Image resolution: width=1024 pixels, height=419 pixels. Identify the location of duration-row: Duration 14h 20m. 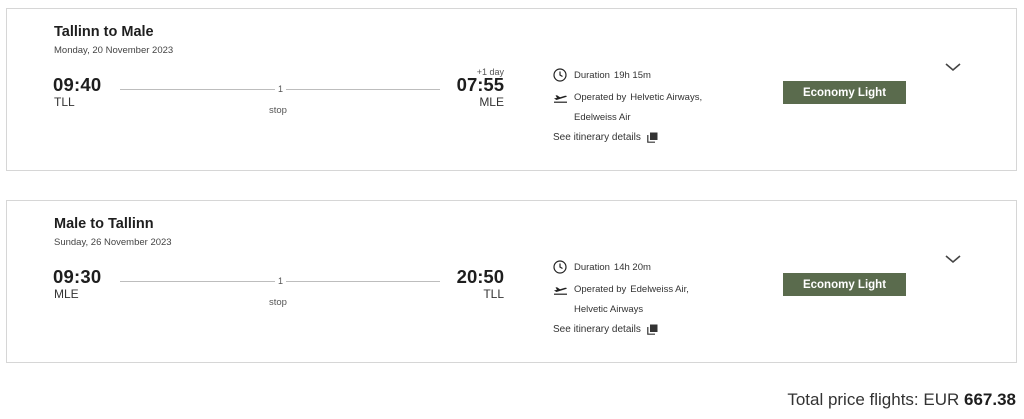
(602, 267).